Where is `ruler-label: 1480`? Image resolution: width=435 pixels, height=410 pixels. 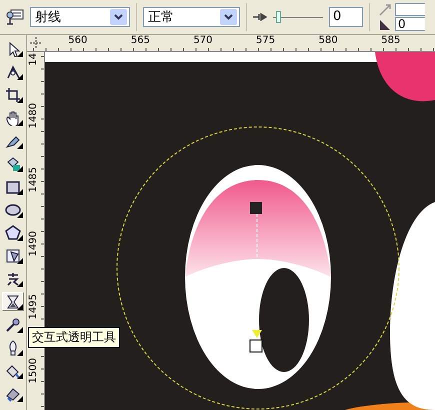 ruler-label: 1480 is located at coordinates (33, 116).